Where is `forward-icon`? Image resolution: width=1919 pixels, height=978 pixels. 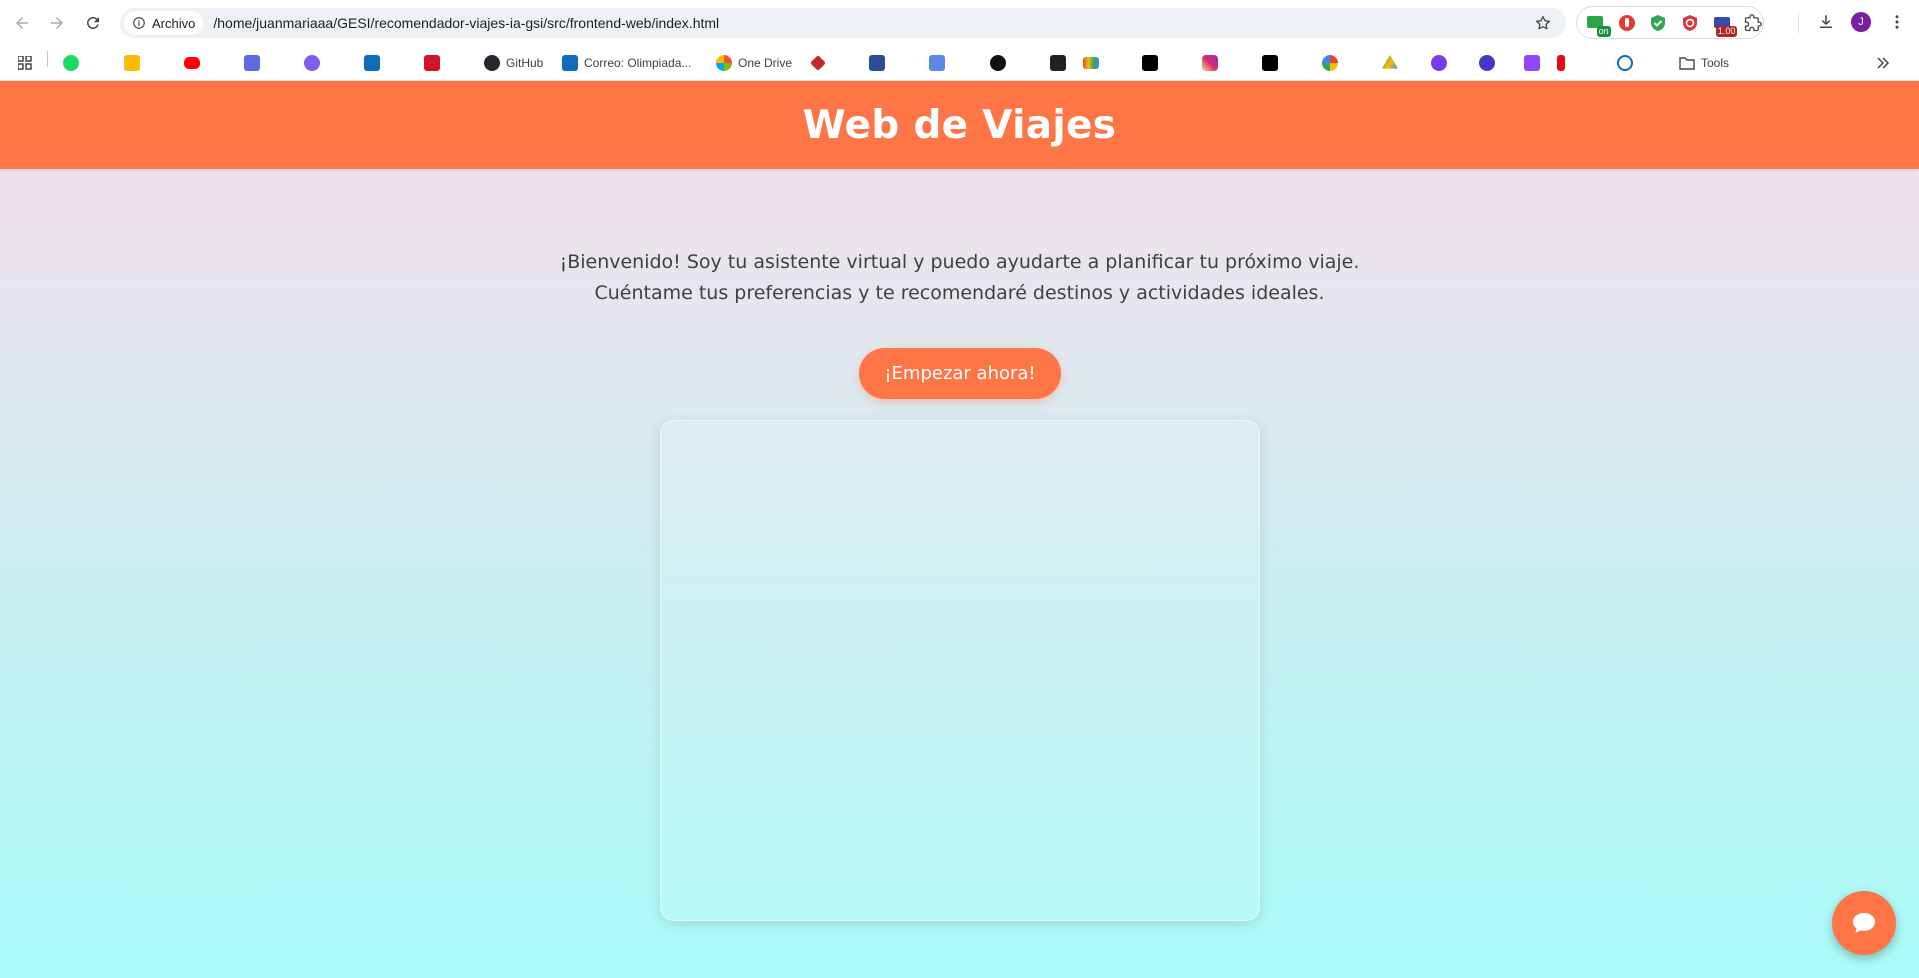 forward-icon is located at coordinates (57, 23).